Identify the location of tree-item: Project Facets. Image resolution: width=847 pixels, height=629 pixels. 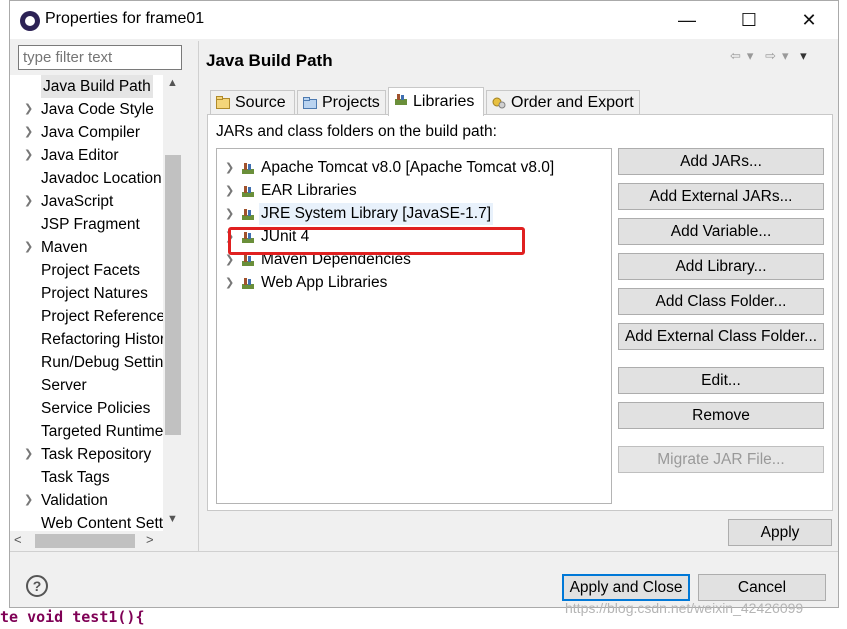
(90, 270).